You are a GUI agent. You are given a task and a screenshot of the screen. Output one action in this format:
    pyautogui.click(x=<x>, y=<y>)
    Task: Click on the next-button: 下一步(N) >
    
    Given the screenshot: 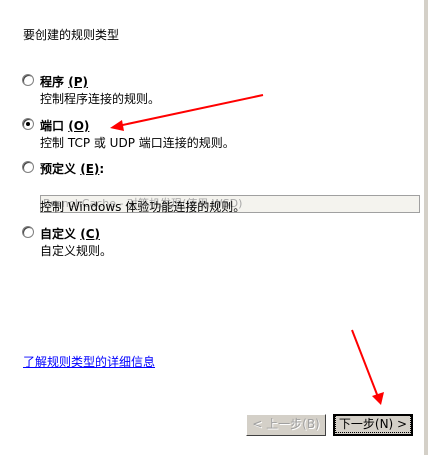 What is the action you would take?
    pyautogui.click(x=373, y=425)
    